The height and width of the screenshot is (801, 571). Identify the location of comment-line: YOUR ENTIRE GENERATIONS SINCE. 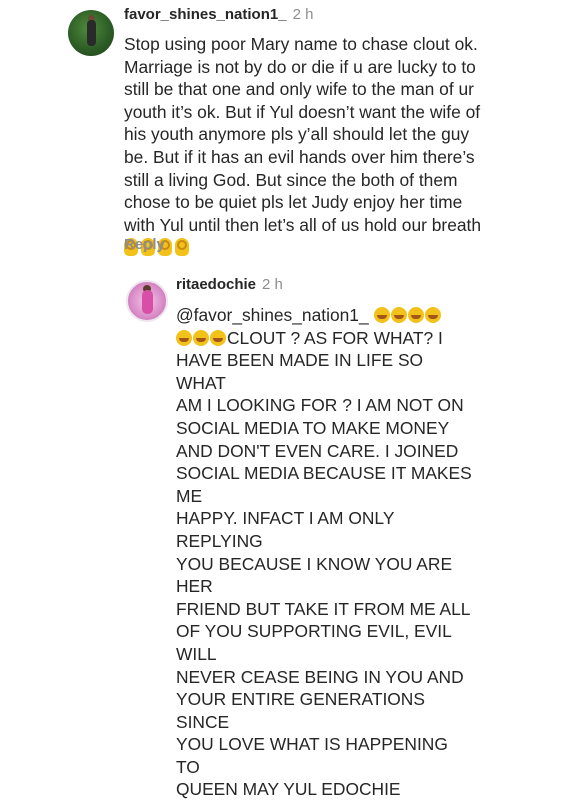
(300, 710).